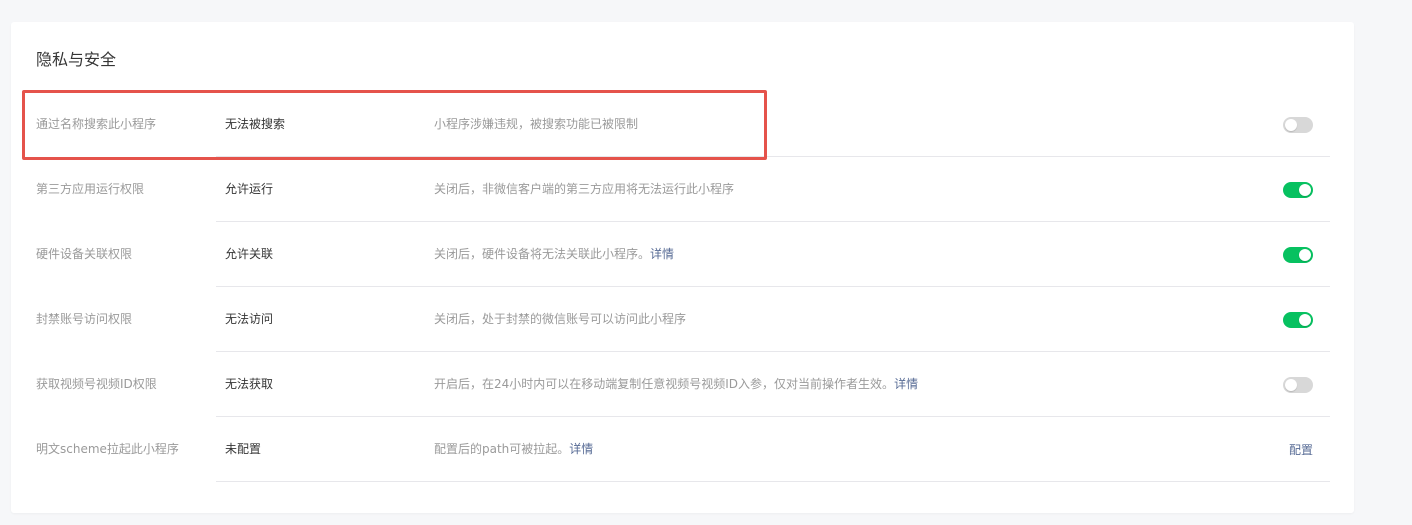 The width and height of the screenshot is (1412, 525). I want to click on setting-status: 无法访问, so click(249, 319).